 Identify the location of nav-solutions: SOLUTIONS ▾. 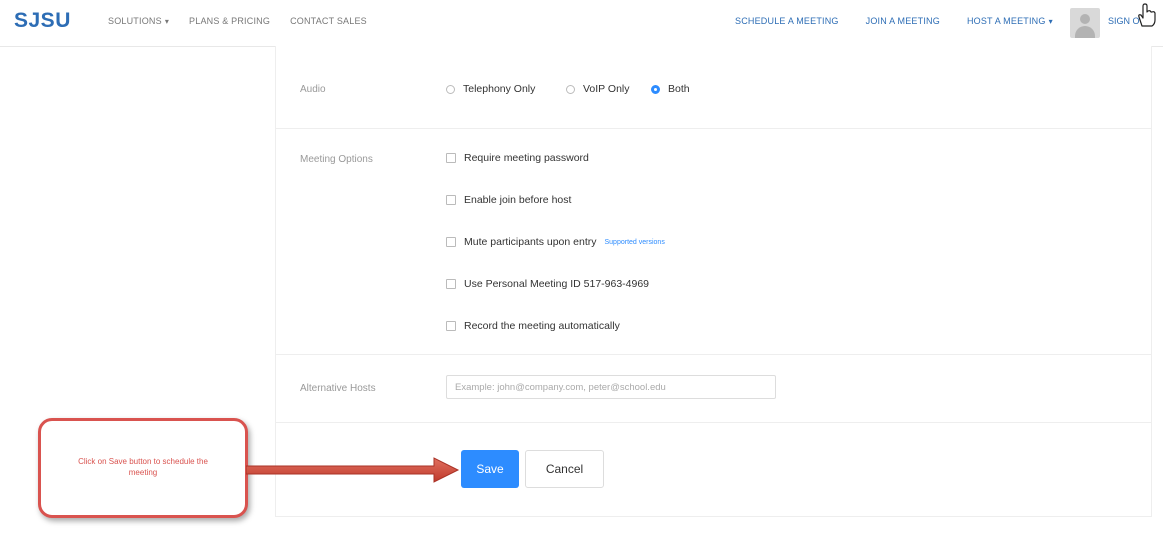
(138, 21).